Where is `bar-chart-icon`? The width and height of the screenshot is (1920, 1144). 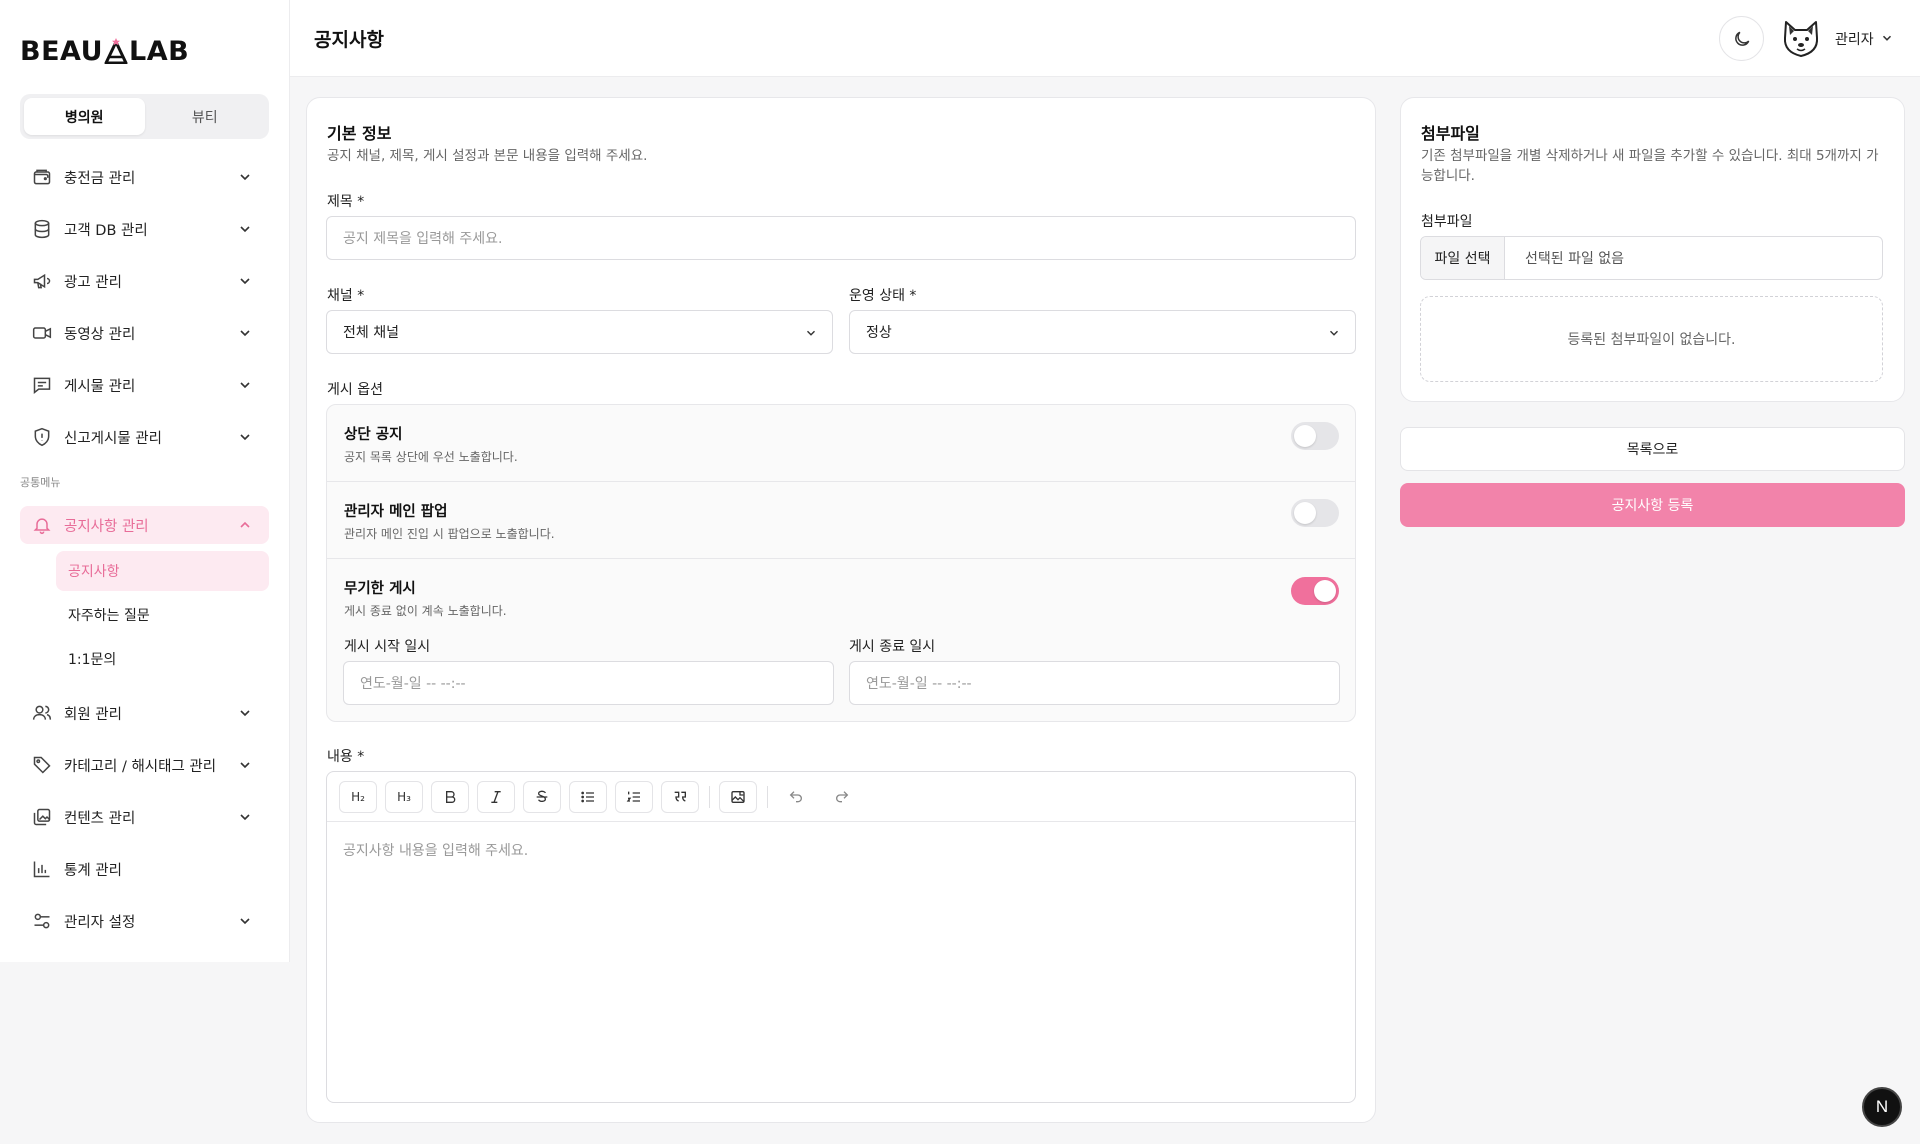 bar-chart-icon is located at coordinates (42, 869).